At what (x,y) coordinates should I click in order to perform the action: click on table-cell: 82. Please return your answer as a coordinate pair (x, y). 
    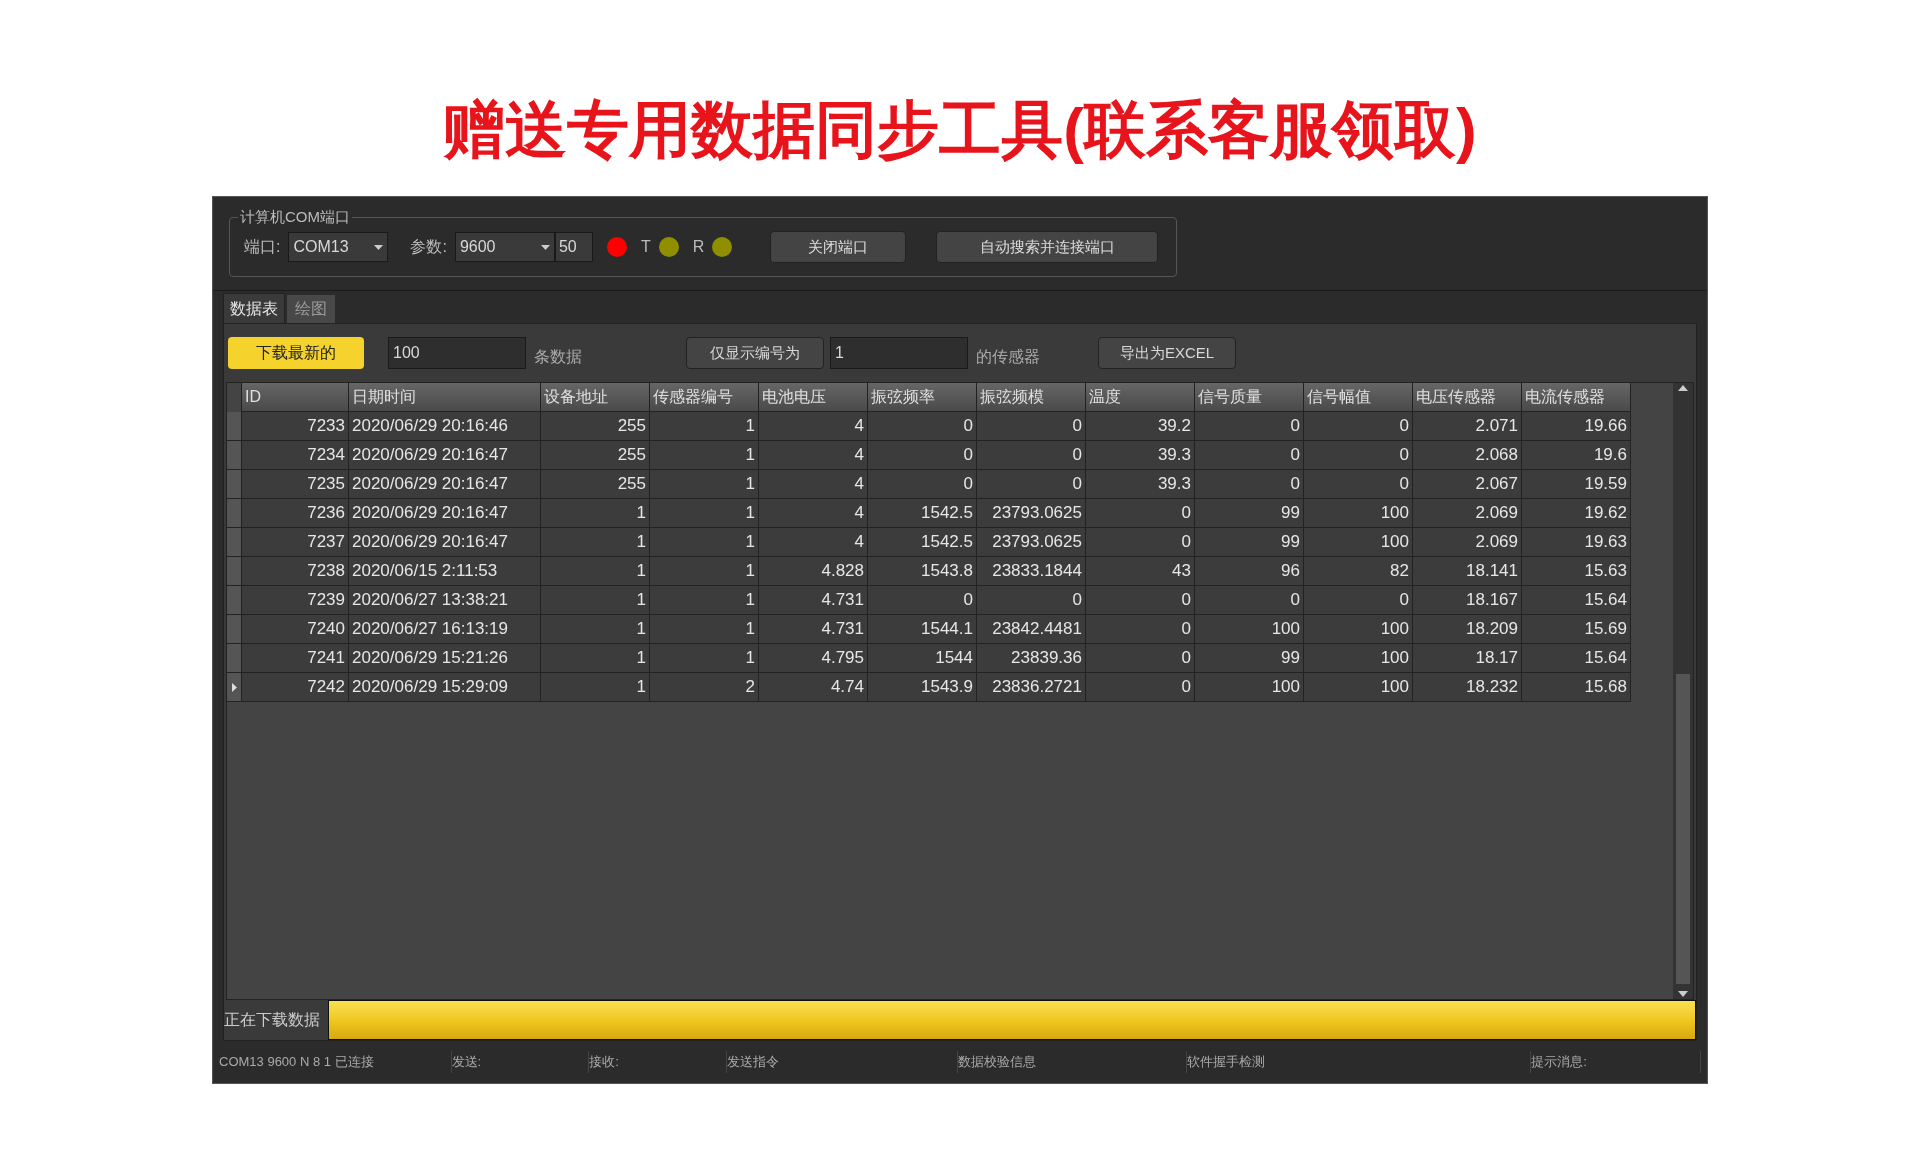
    Looking at the image, I should click on (1358, 571).